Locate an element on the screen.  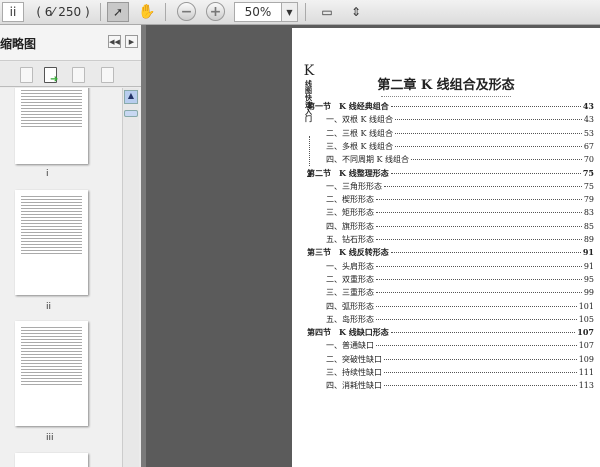
toc-entry: 三、多根 K 线组合 67 is located at coordinates (460, 147).